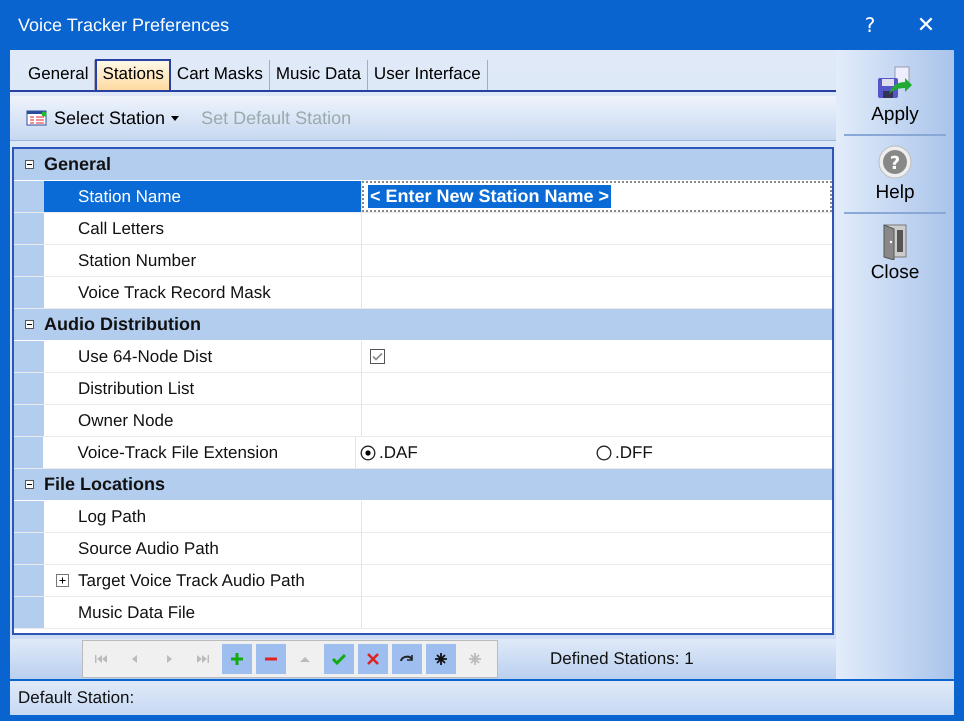  What do you see at coordinates (122, 324) in the screenshot?
I see `section-title: Audio Distribution` at bounding box center [122, 324].